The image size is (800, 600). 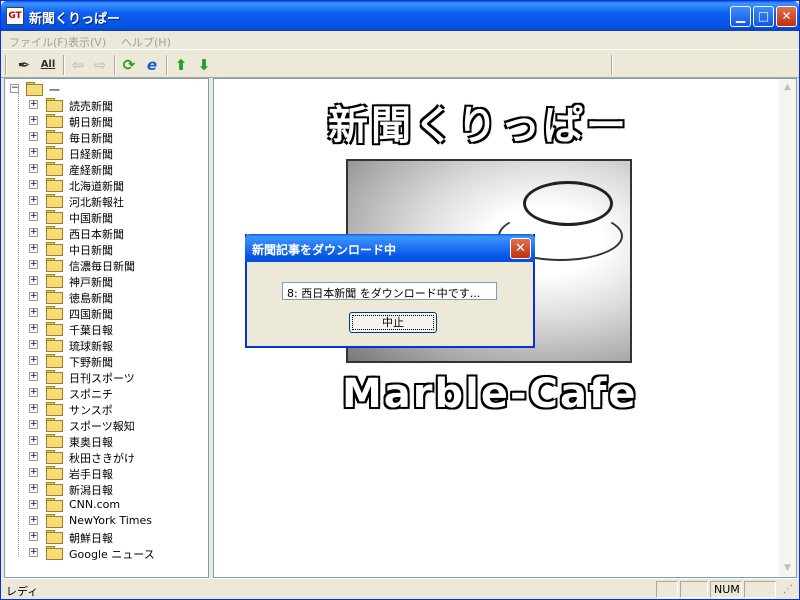 I want to click on tree-item-label: 千葉日報, so click(x=91, y=330).